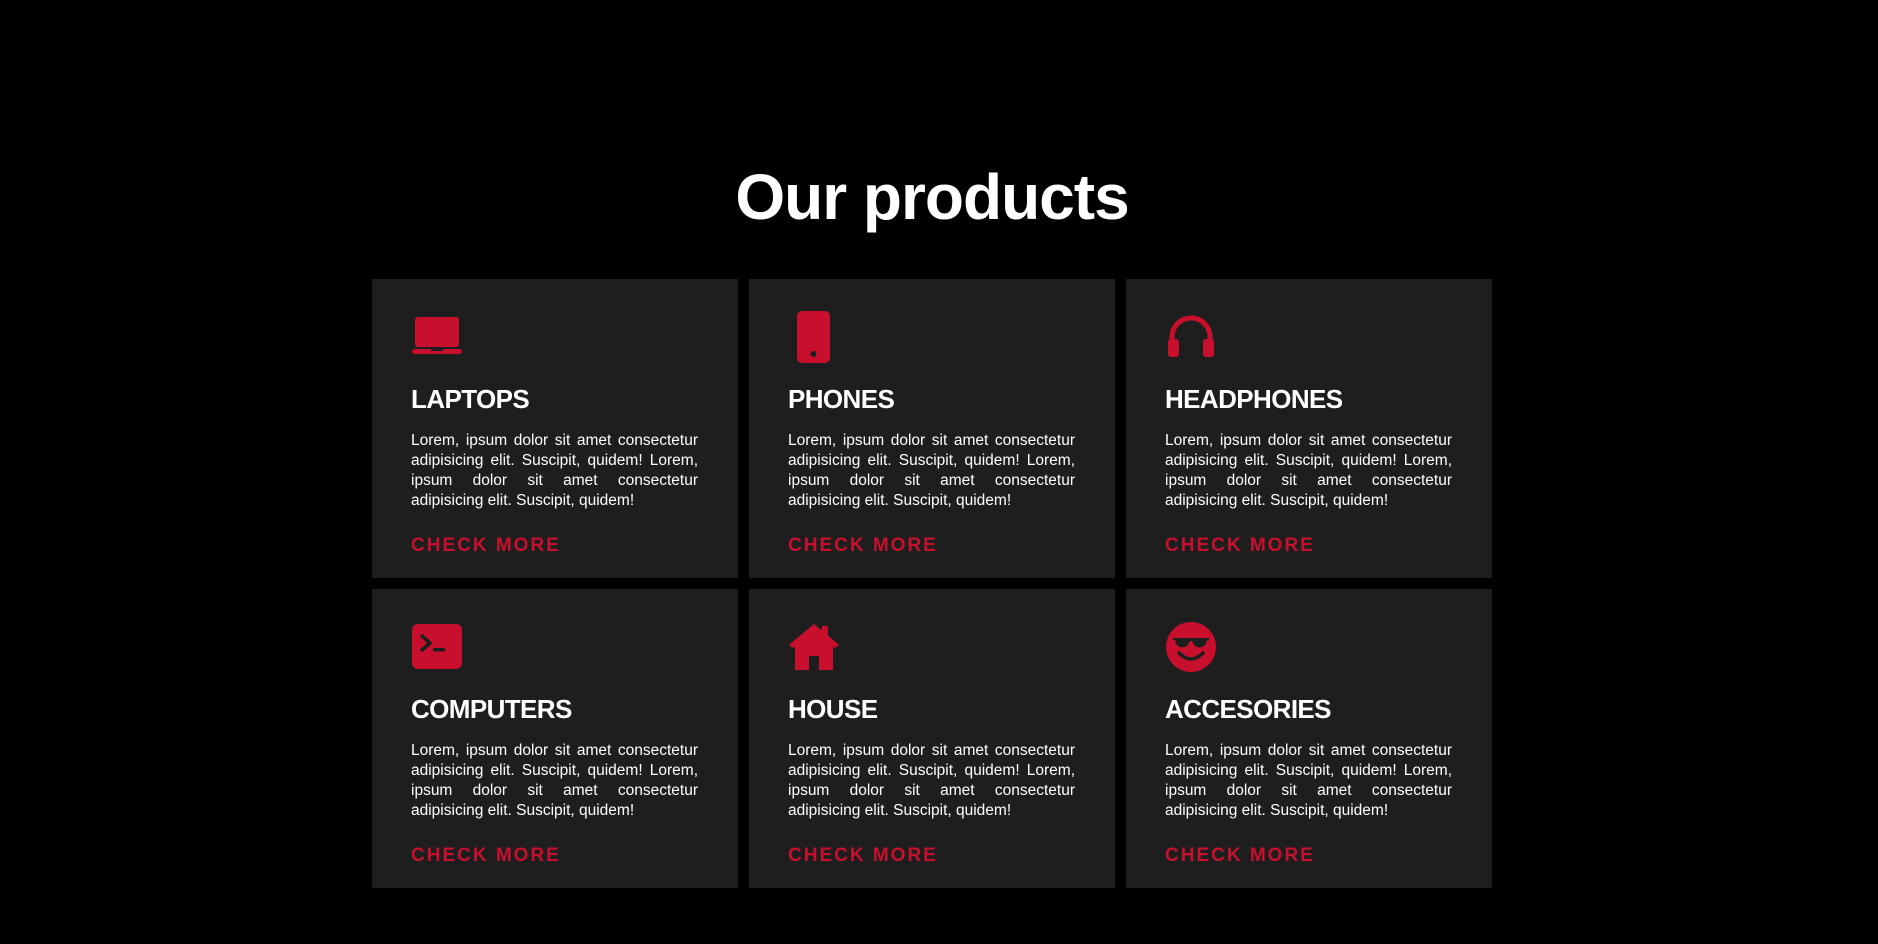 The height and width of the screenshot is (944, 1878). Describe the element at coordinates (1240, 546) in the screenshot. I see `check-more-link-headphones: CHECK MORE` at that location.